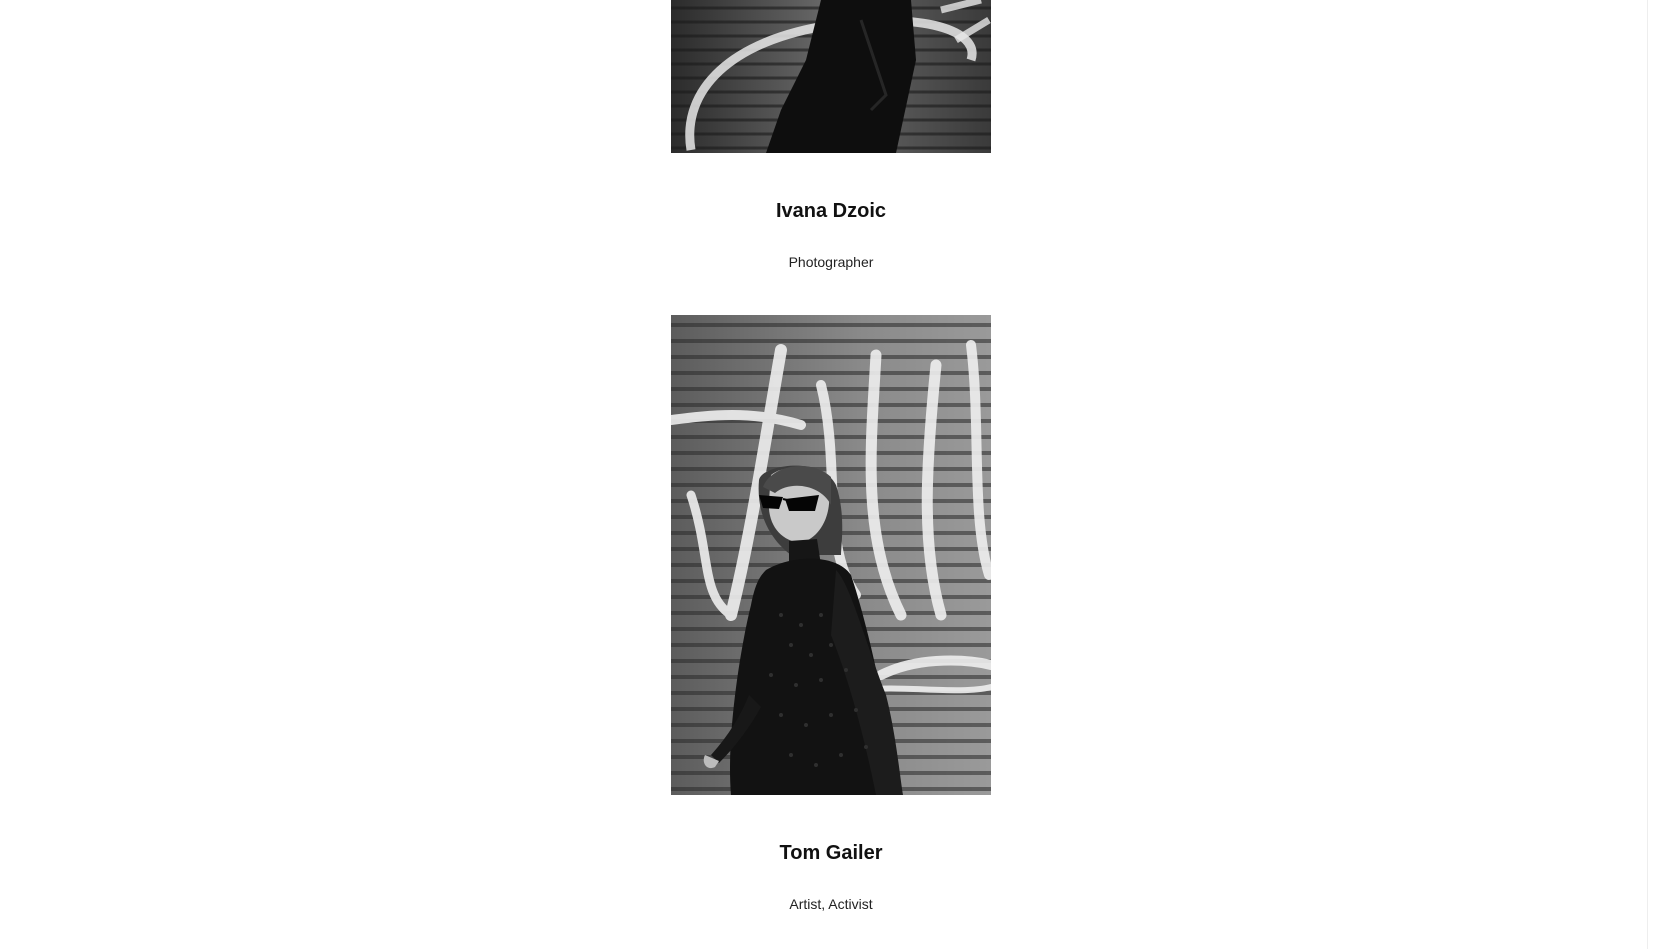 The width and height of the screenshot is (1664, 949). I want to click on woman-sunglasses-graffiti-image, so click(831, 555).